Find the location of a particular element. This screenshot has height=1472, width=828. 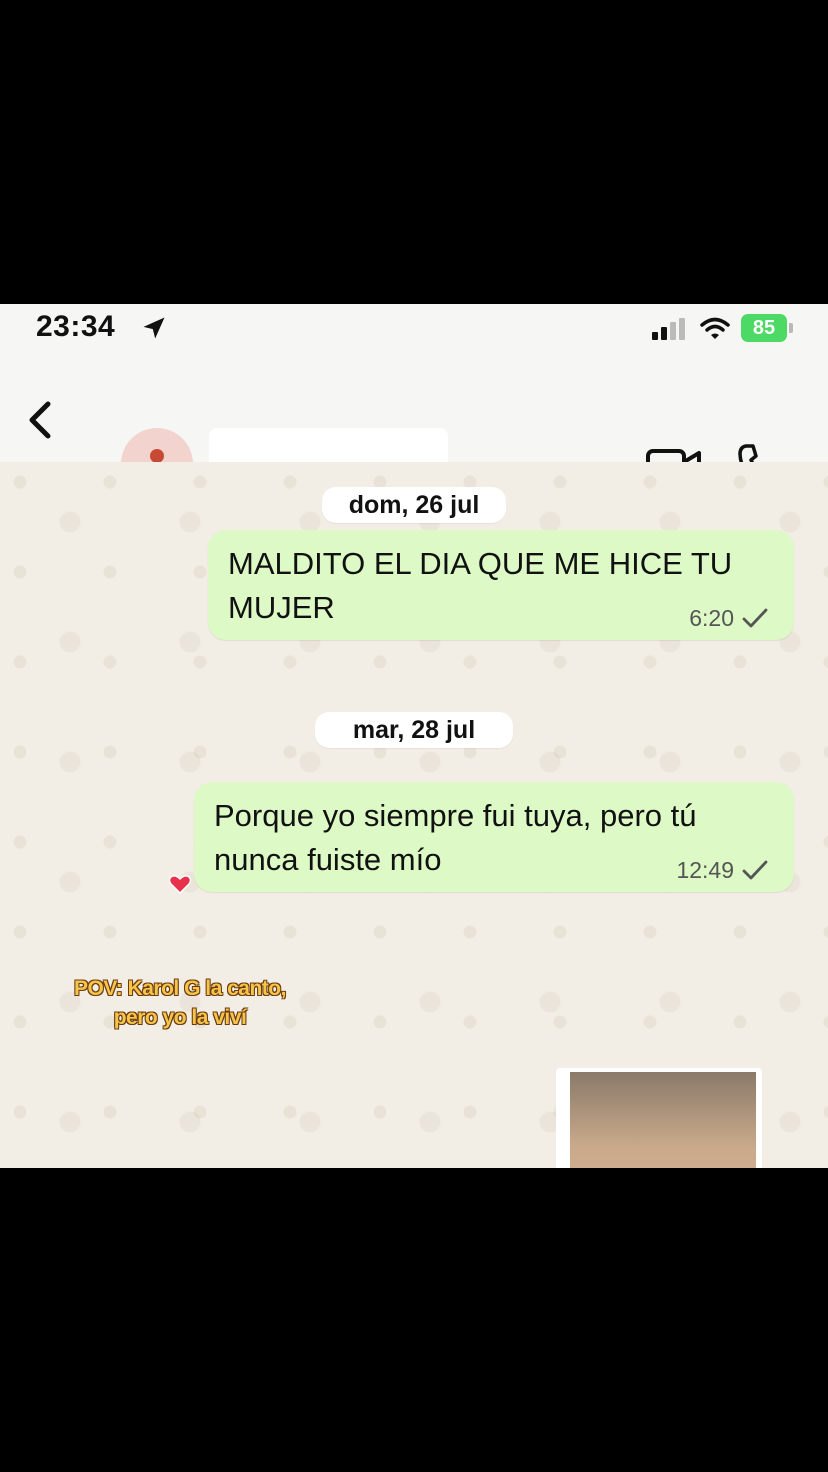

sticker-image is located at coordinates (659, 1118).